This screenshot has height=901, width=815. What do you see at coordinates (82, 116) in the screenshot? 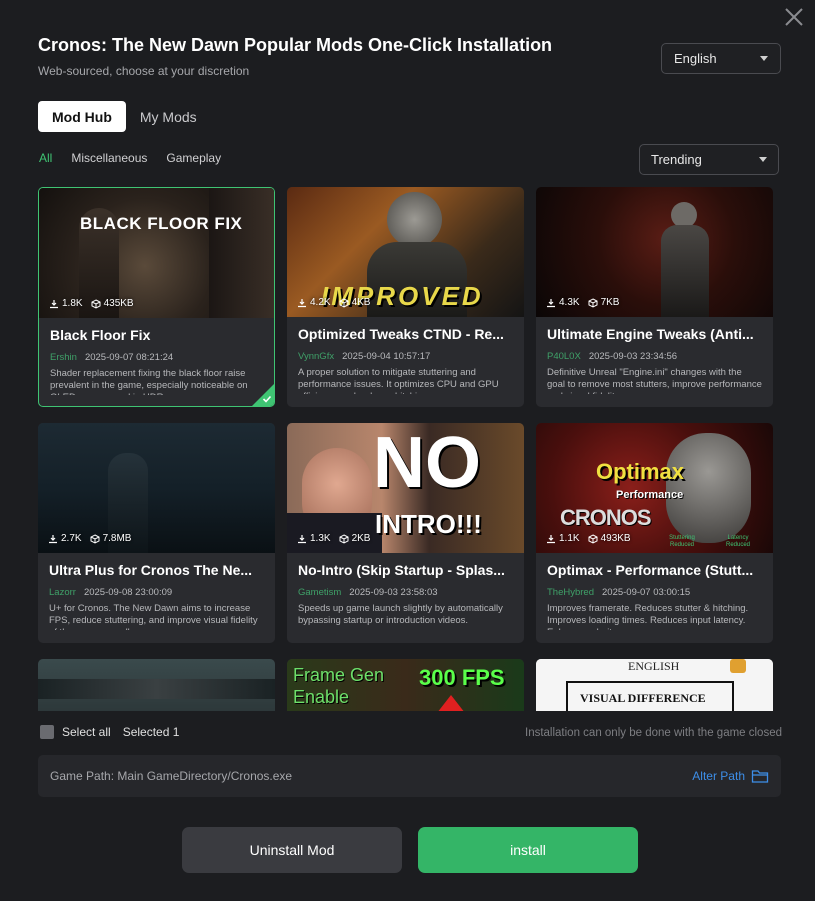
I see `tab-mod-hub: Mod Hub` at bounding box center [82, 116].